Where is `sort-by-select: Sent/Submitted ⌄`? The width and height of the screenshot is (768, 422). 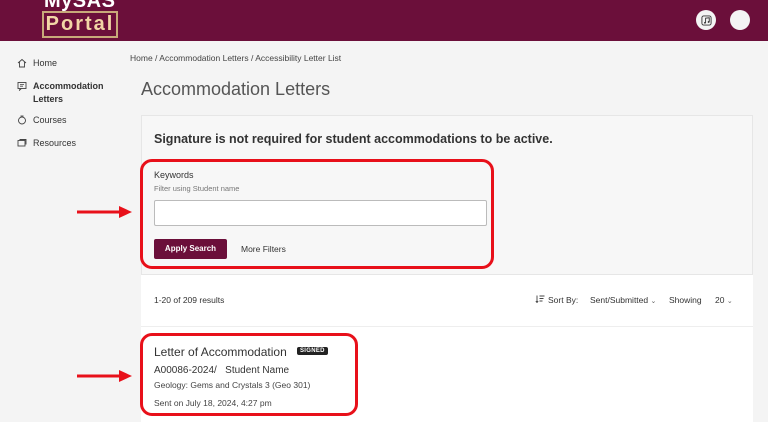
sort-by-select: Sent/Submitted ⌄ is located at coordinates (623, 300).